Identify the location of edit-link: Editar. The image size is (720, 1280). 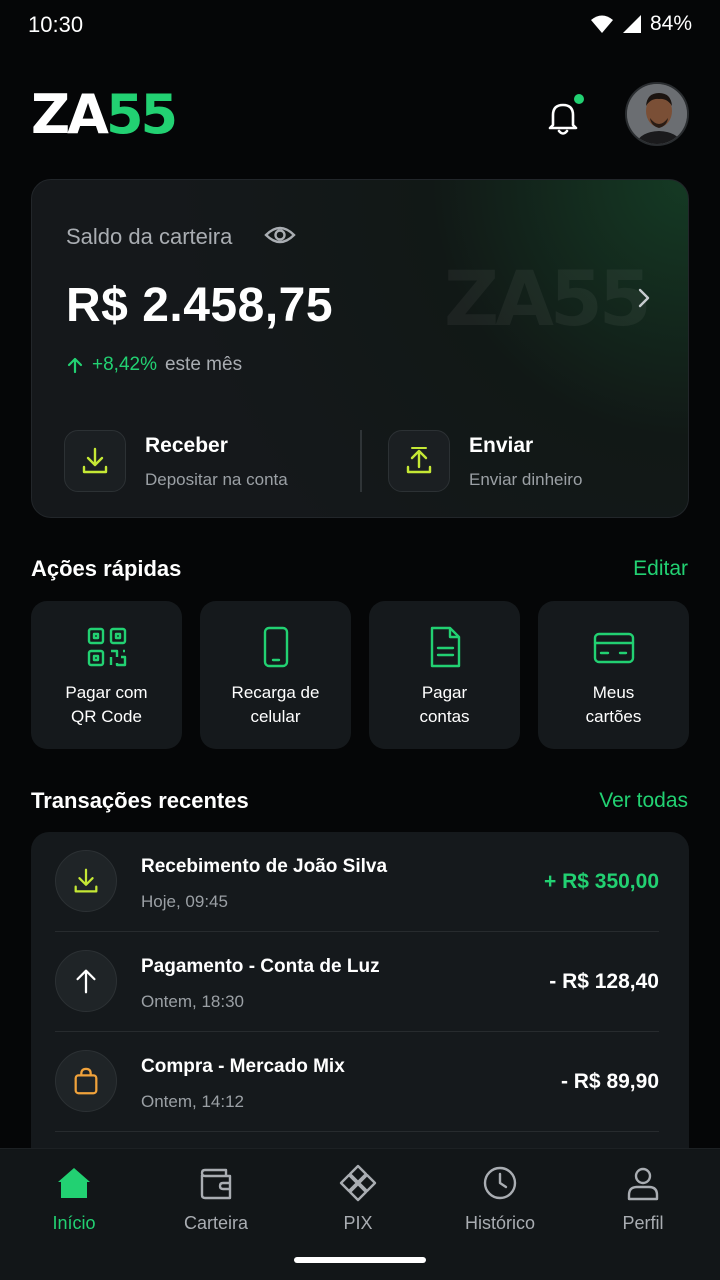
(660, 569).